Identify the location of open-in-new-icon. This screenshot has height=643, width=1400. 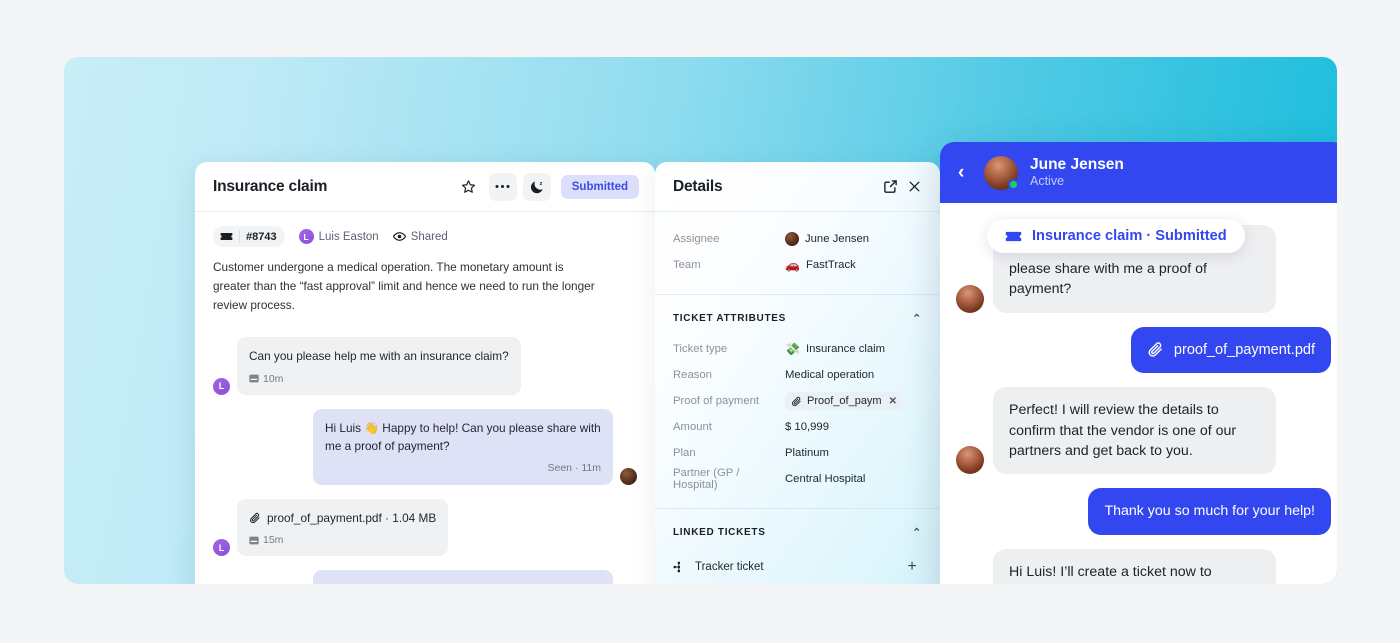
(890, 187).